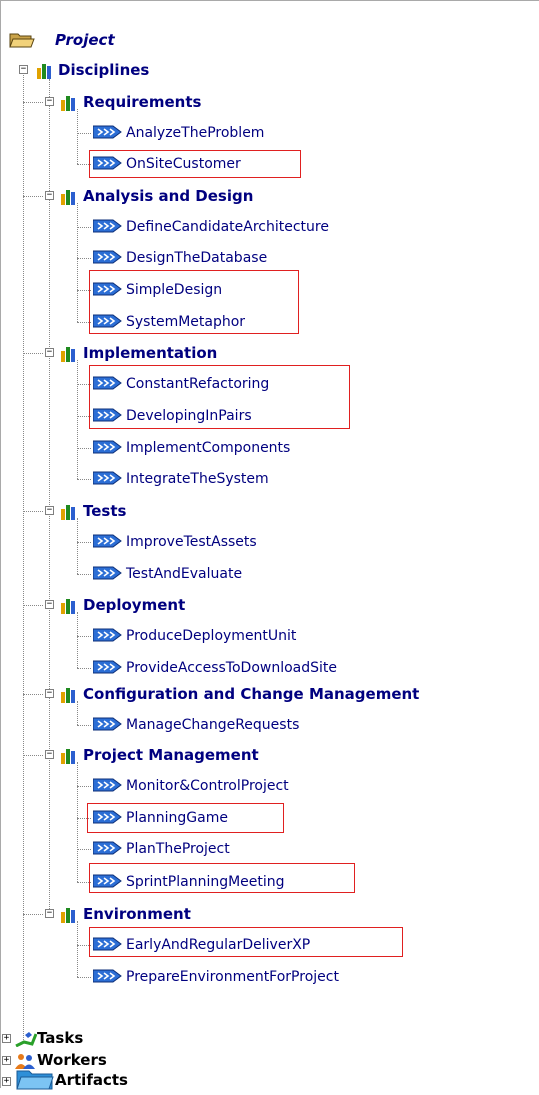  Describe the element at coordinates (197, 258) in the screenshot. I see `tree-node-label: DesignTheDatabase` at that location.